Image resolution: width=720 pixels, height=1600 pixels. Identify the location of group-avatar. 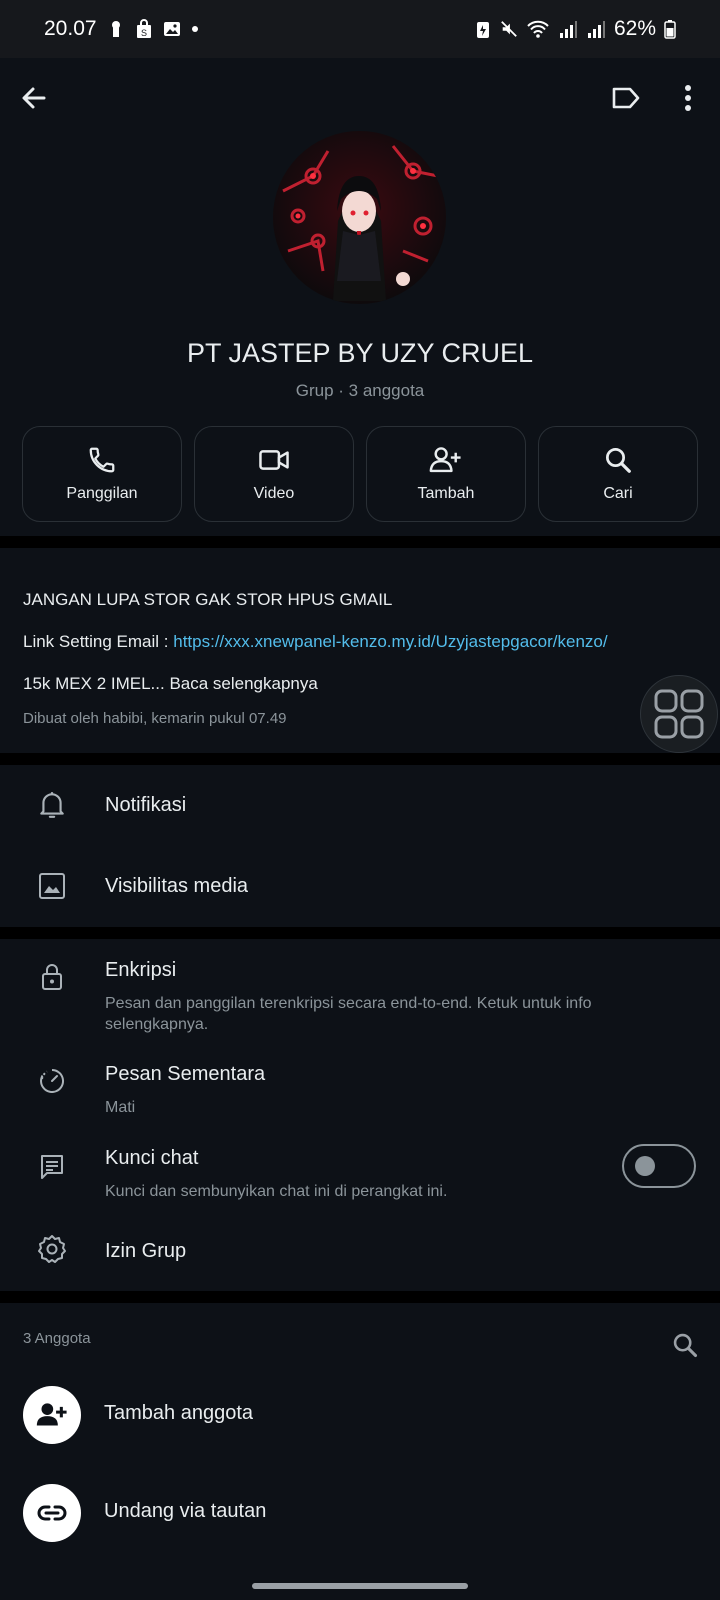
(359, 217).